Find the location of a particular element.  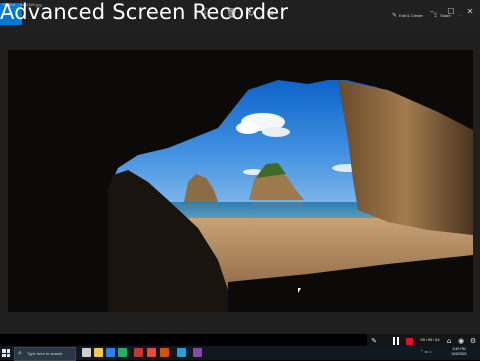

minimize-icon: – is located at coordinates (432, 12).